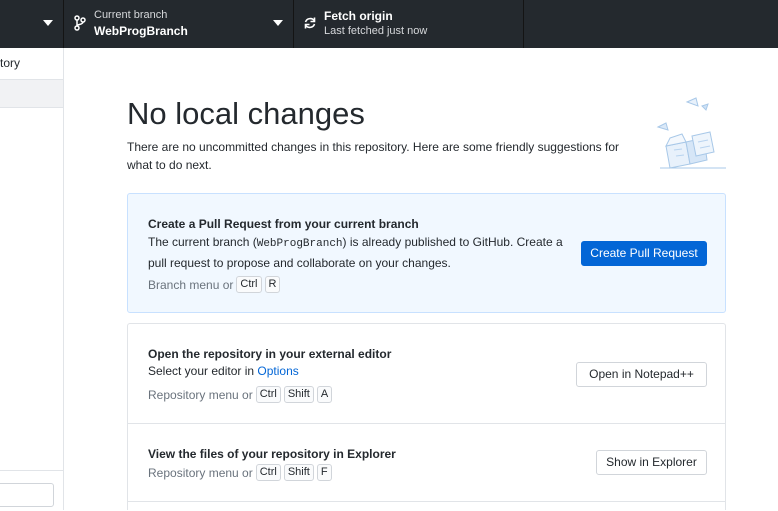 The width and height of the screenshot is (778, 511). Describe the element at coordinates (32, 279) in the screenshot. I see `sidebar: tory` at that location.